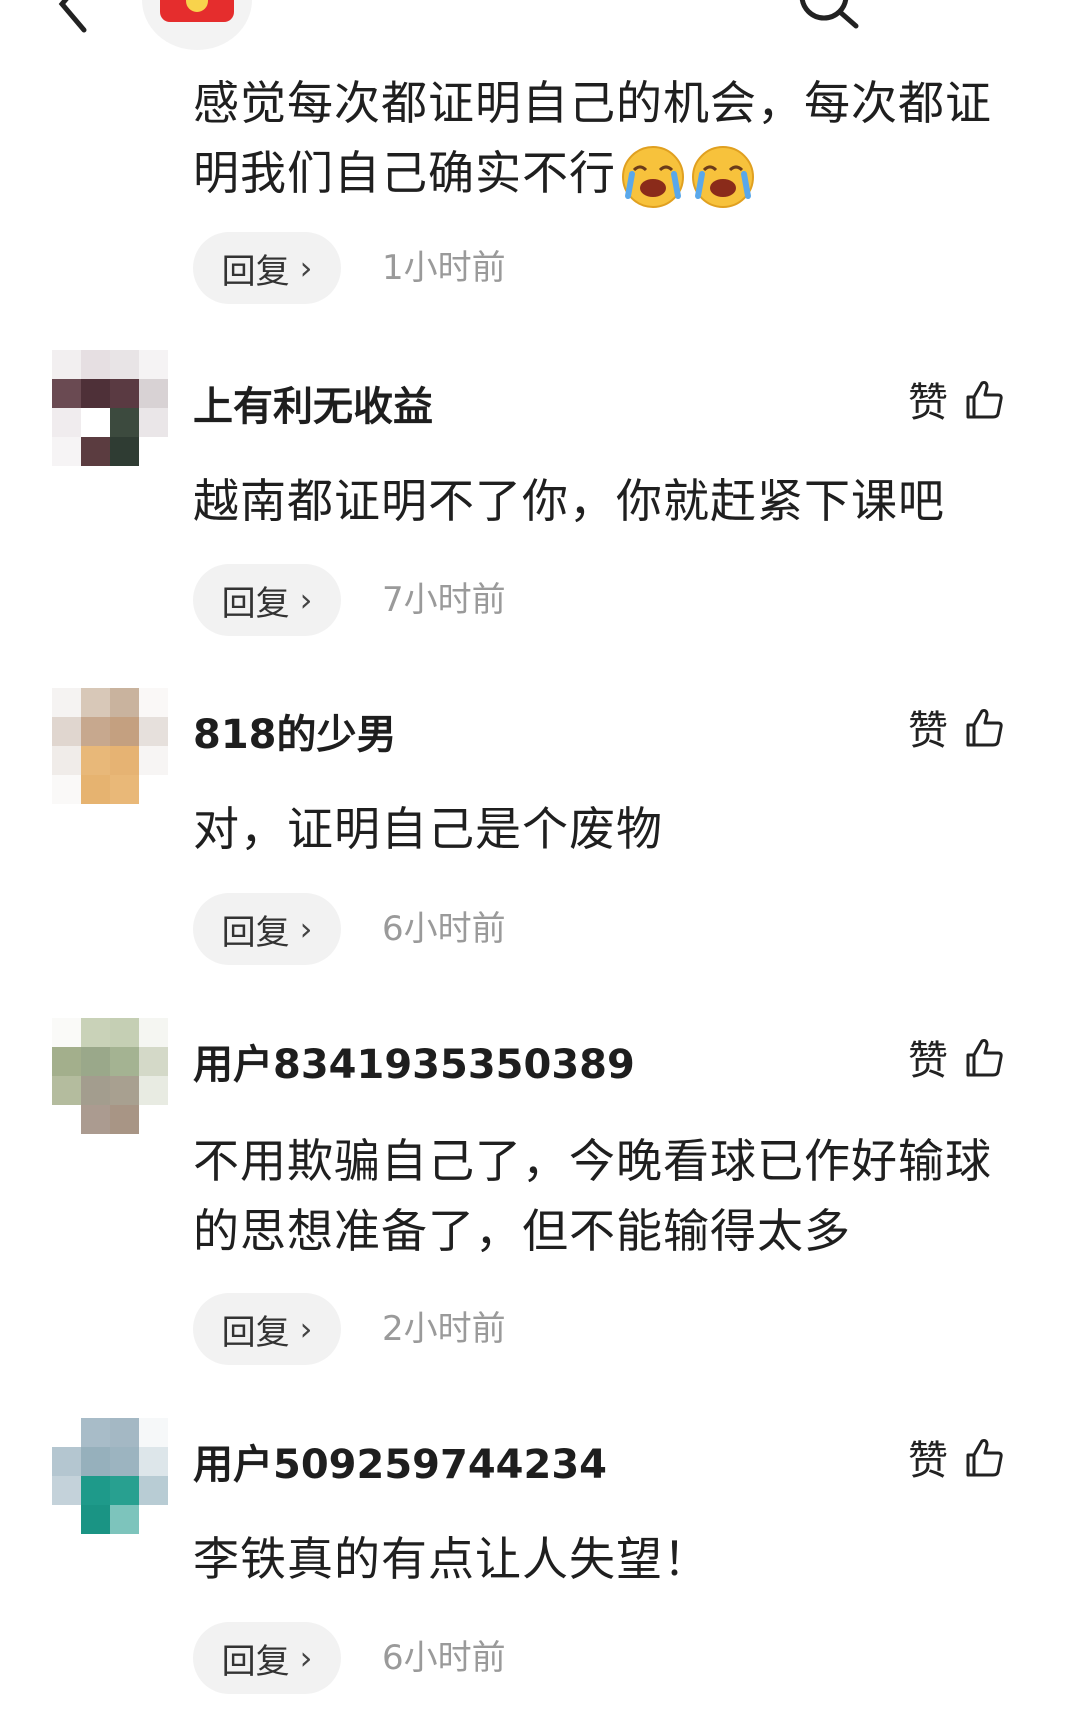  What do you see at coordinates (400, 1461) in the screenshot?
I see `username: 用户509259744234` at bounding box center [400, 1461].